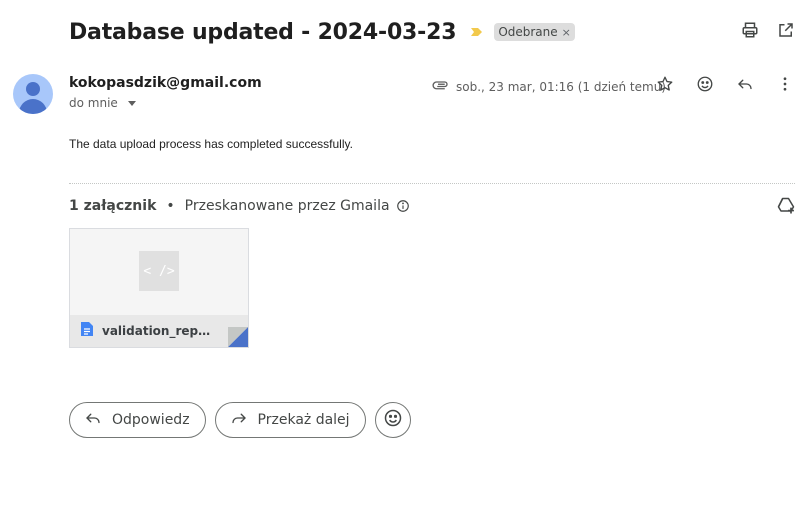  I want to click on sender-email: kokopasdzik@gmail.com, so click(165, 83).